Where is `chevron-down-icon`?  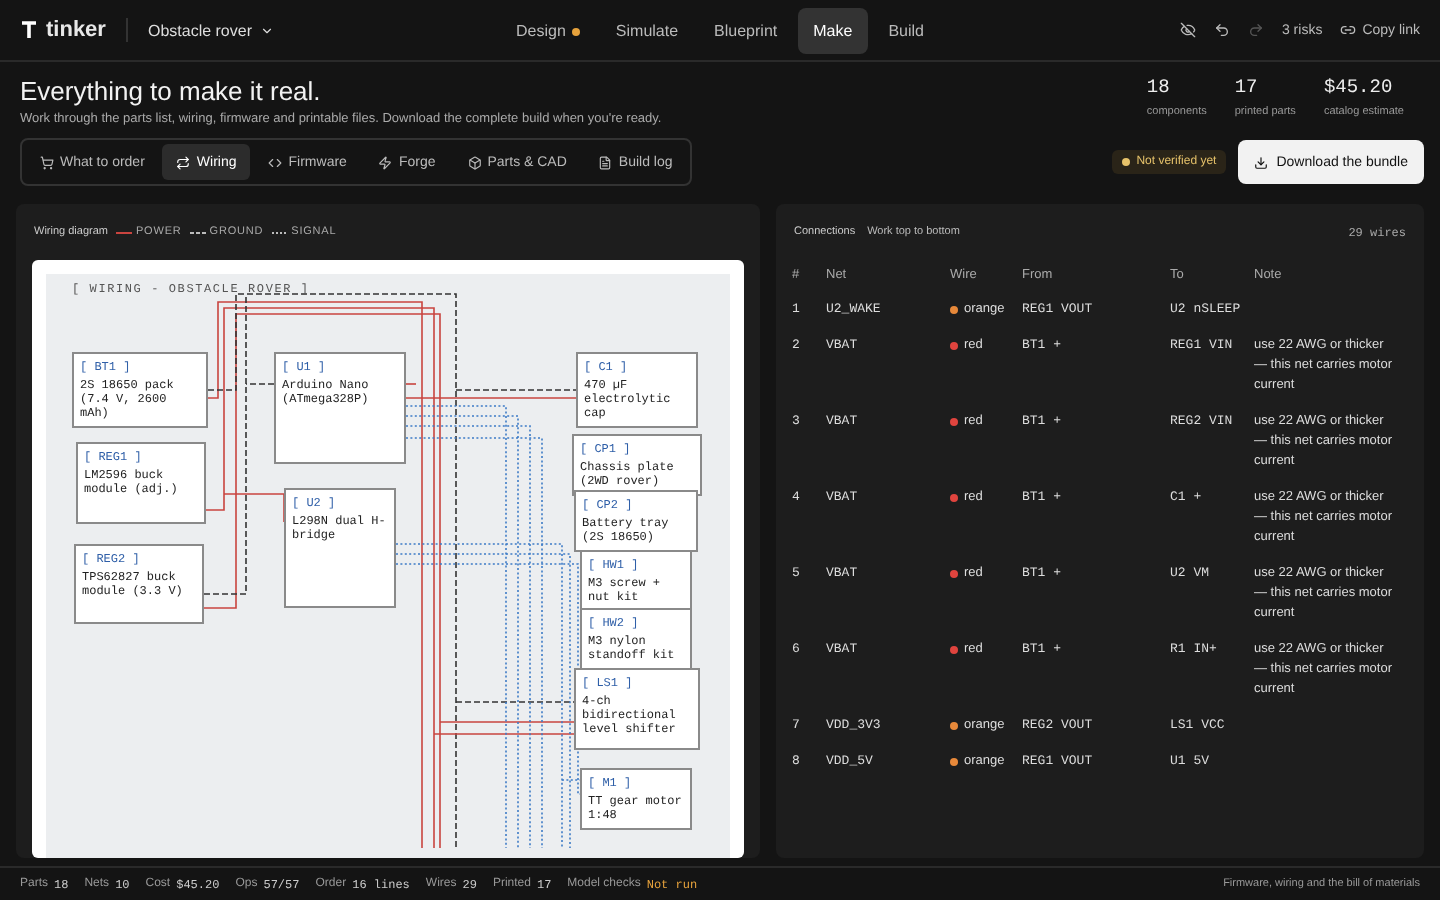 chevron-down-icon is located at coordinates (267, 30).